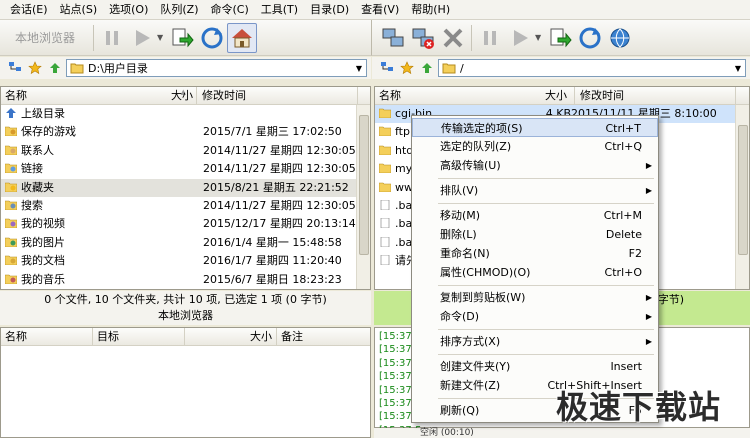  Describe the element at coordinates (535, 253) in the screenshot. I see `context-menu-item: 重命名(N) F2` at that location.